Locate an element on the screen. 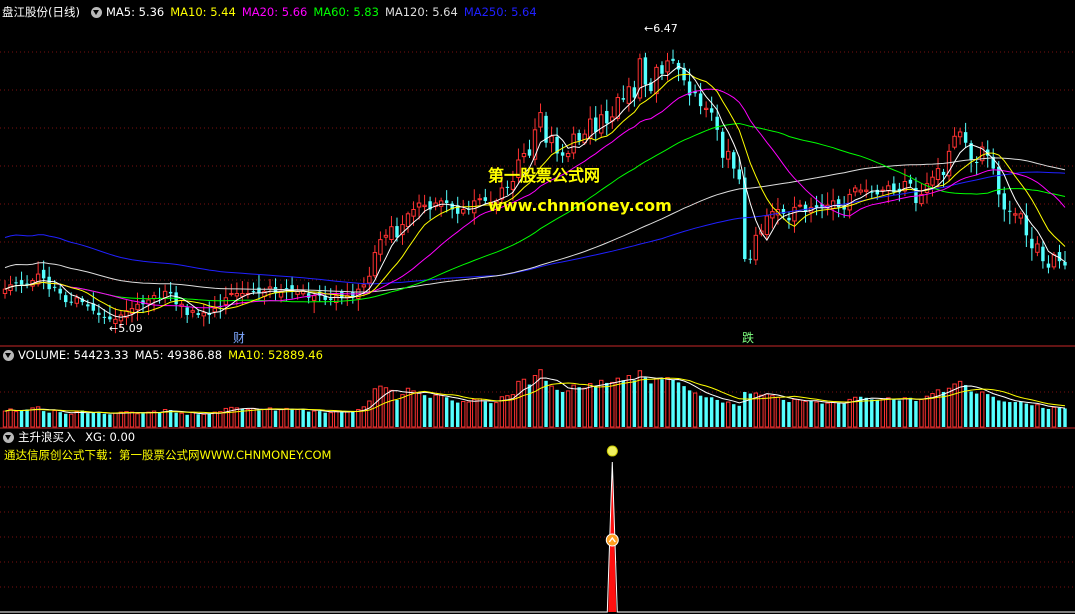  indicator-title: 主升浪买入 is located at coordinates (47, 437).